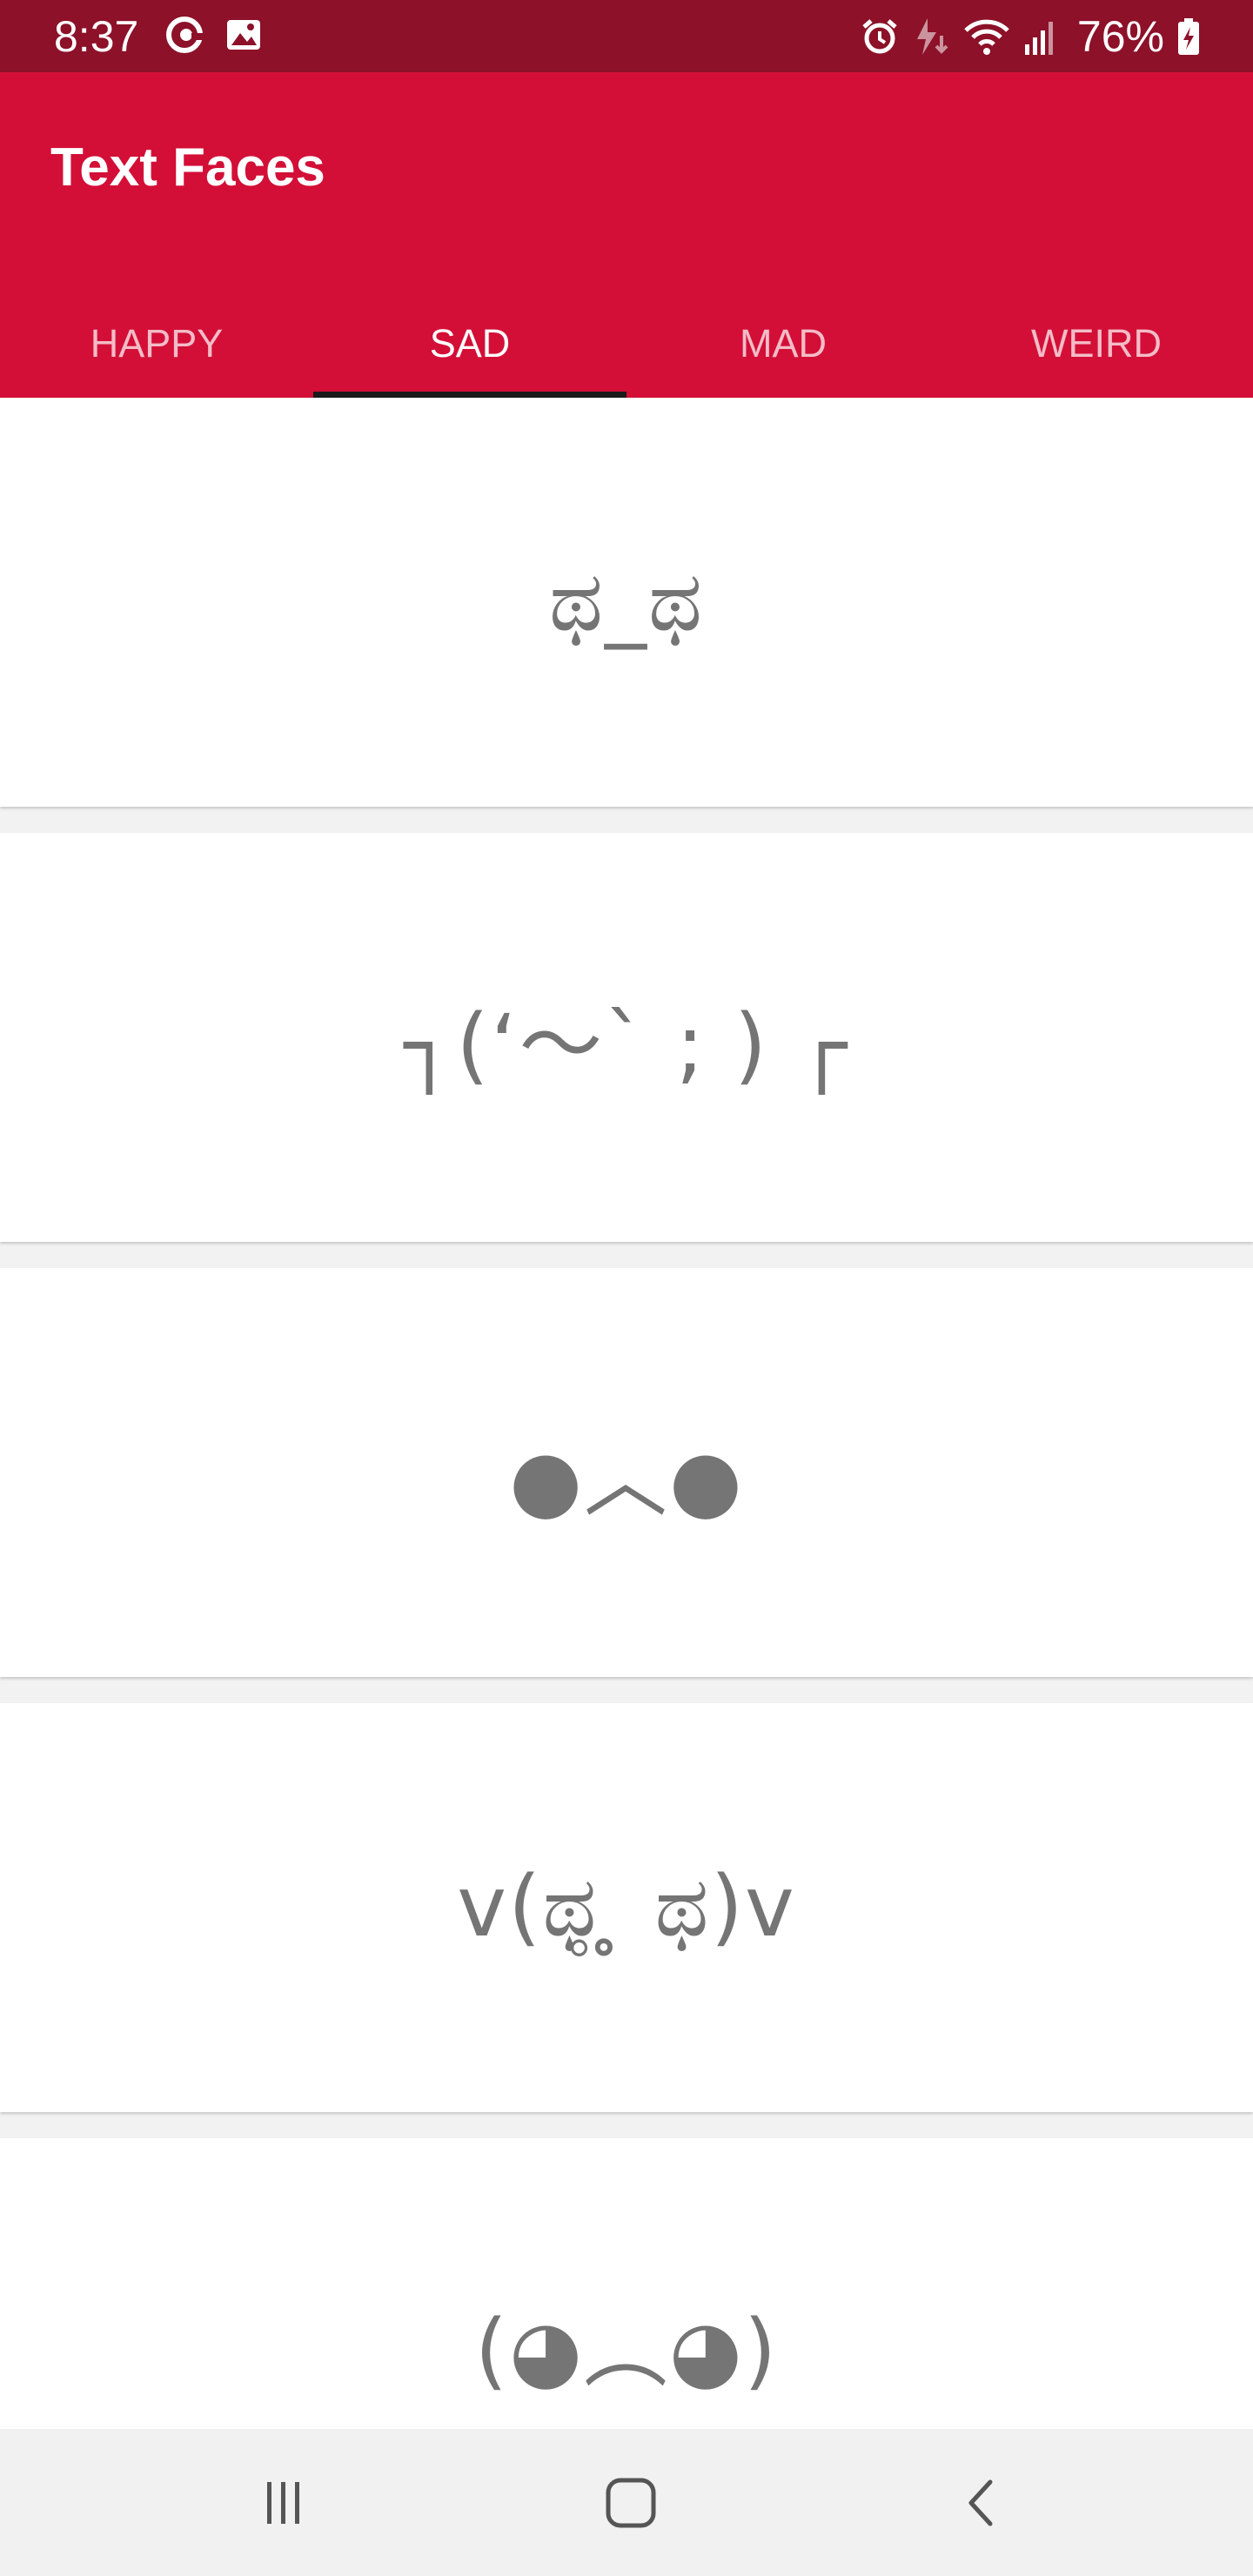 This screenshot has height=2576, width=1253. I want to click on tab-bar: HAPPY SAD MAD WEIRD, so click(626, 344).